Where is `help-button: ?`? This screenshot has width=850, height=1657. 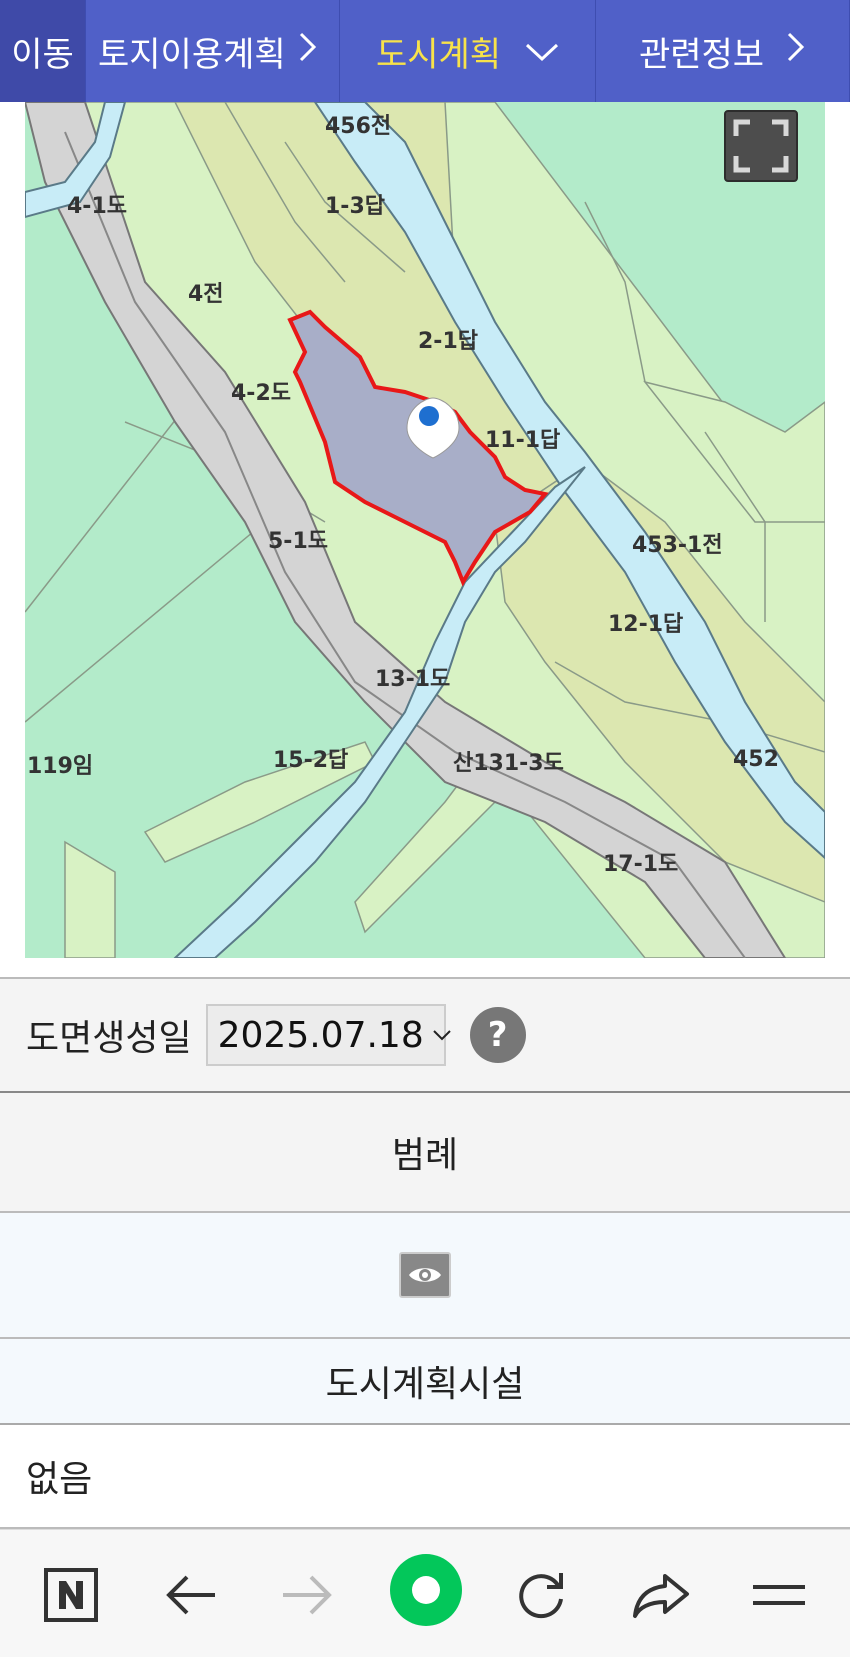 help-button: ? is located at coordinates (497, 1035).